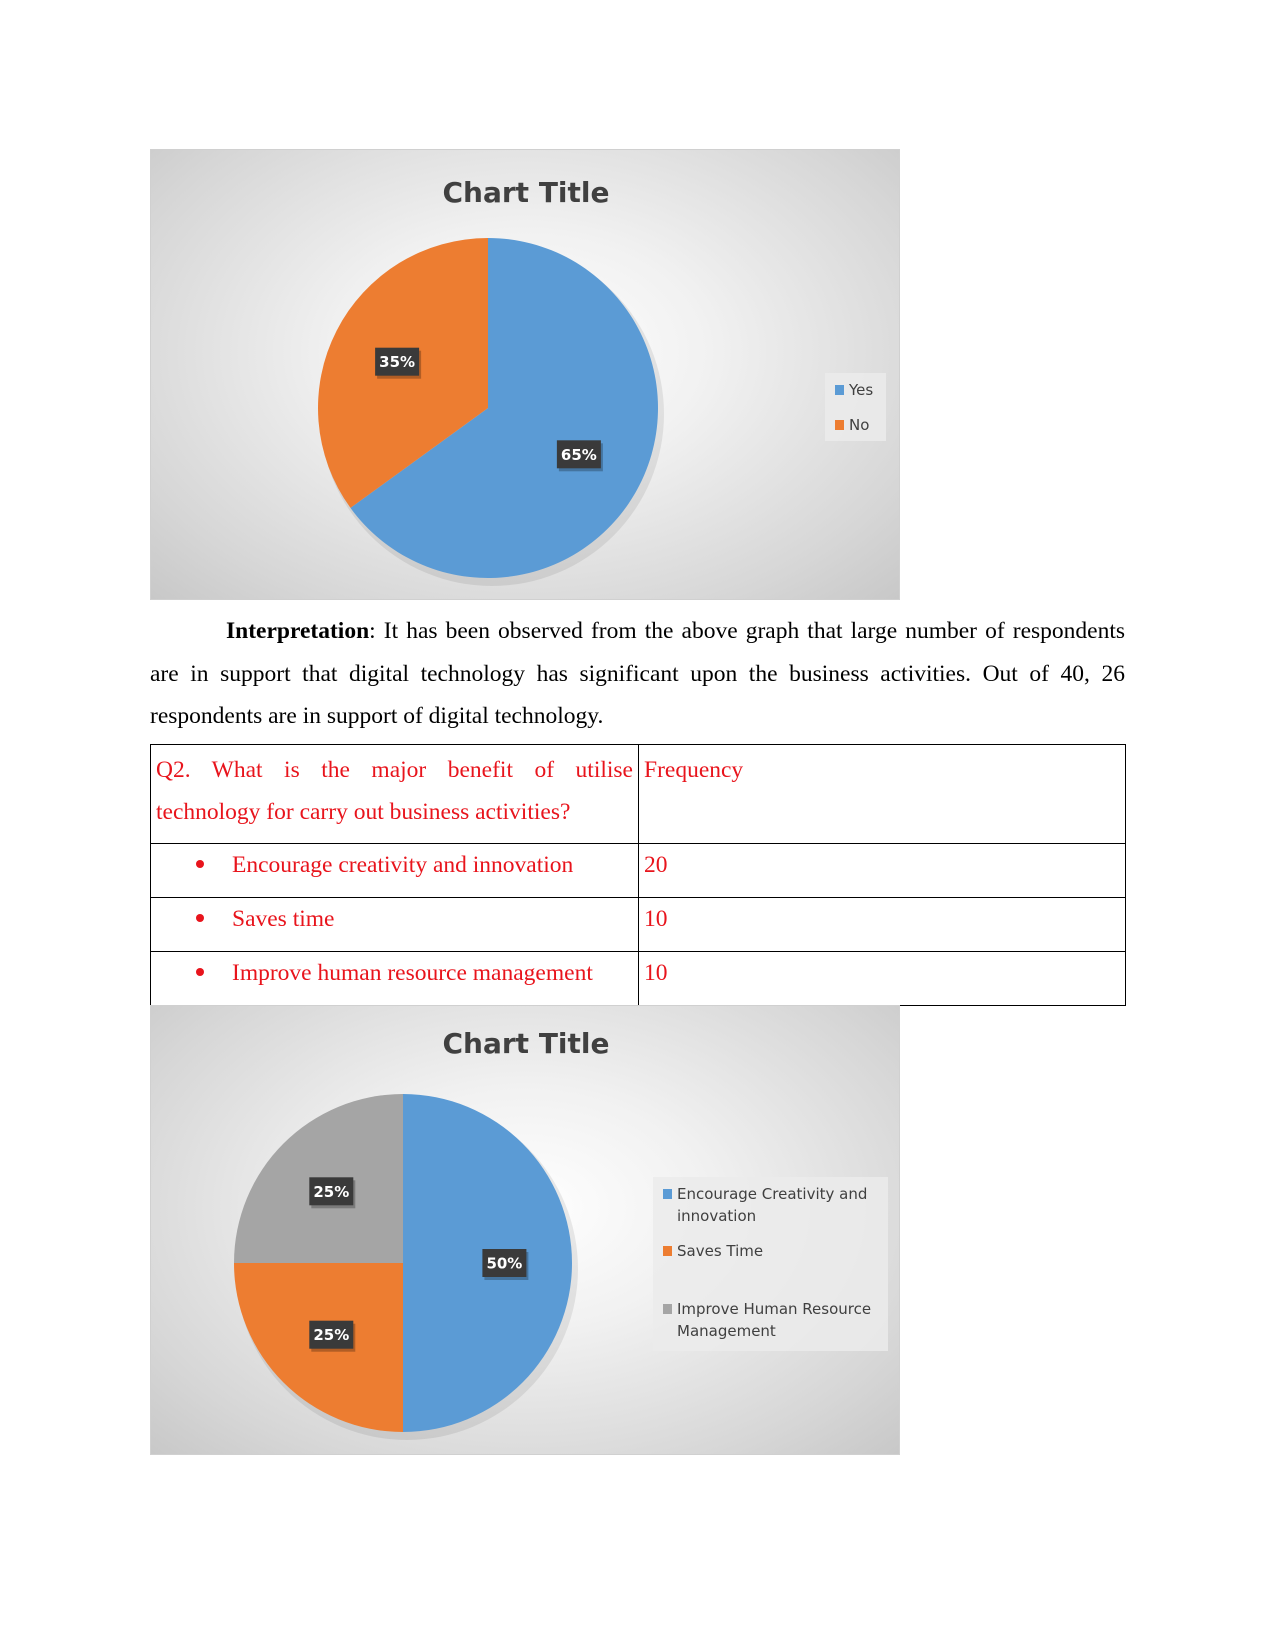 The height and width of the screenshot is (1650, 1275). Describe the element at coordinates (720, 1251) in the screenshot. I see `legend-label: Saves Time` at that location.